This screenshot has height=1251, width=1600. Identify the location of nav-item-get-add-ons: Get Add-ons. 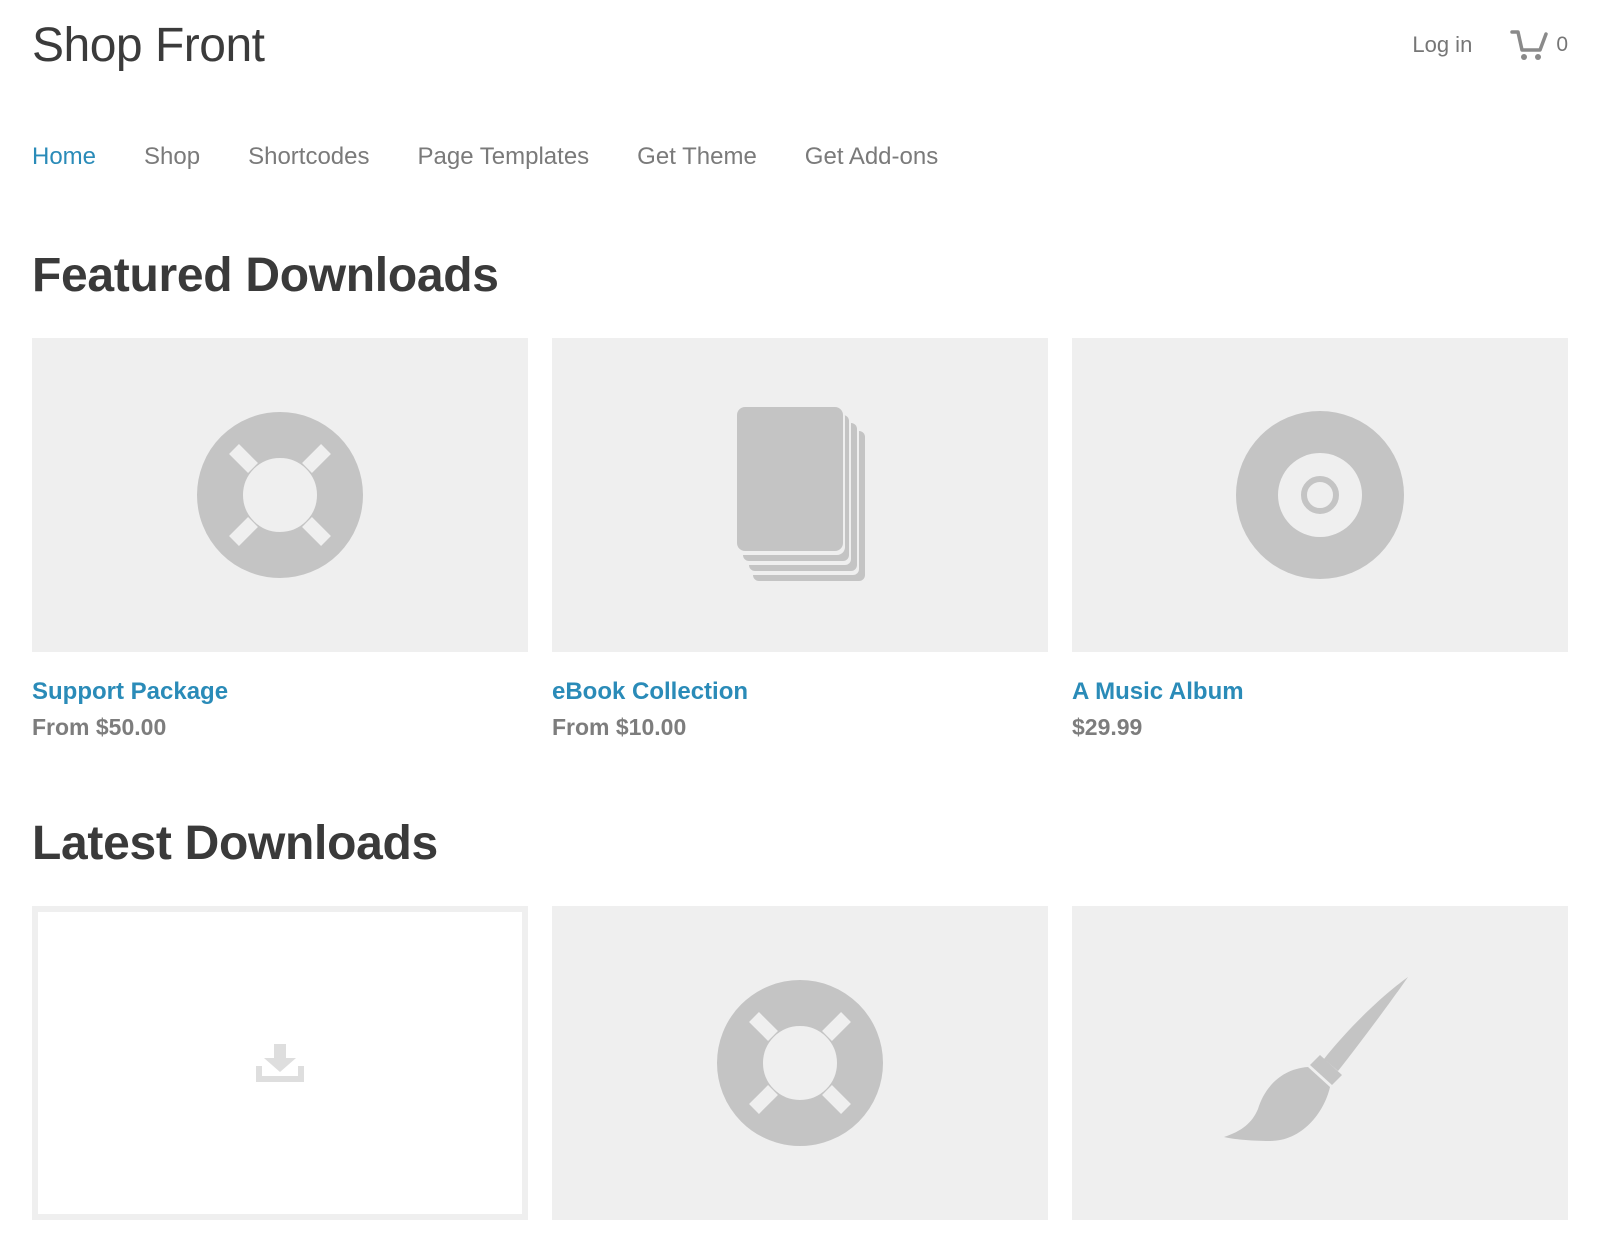
(871, 157).